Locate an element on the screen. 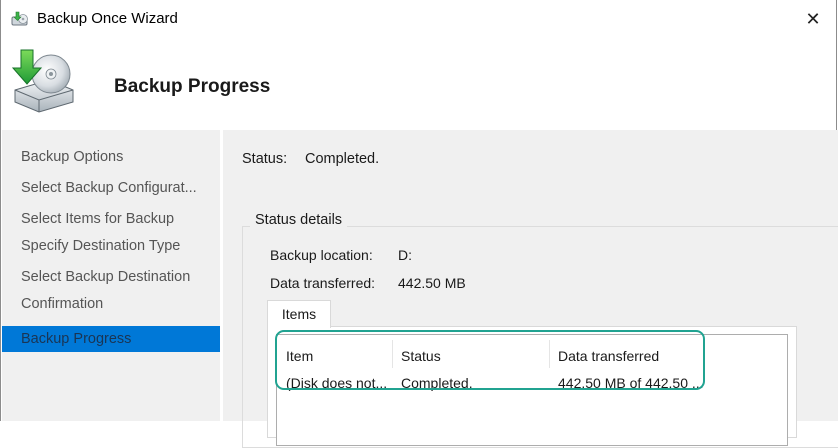 The height and width of the screenshot is (448, 838). sidebar-item-select-backup-destination: Select Backup Destination is located at coordinates (111, 277).